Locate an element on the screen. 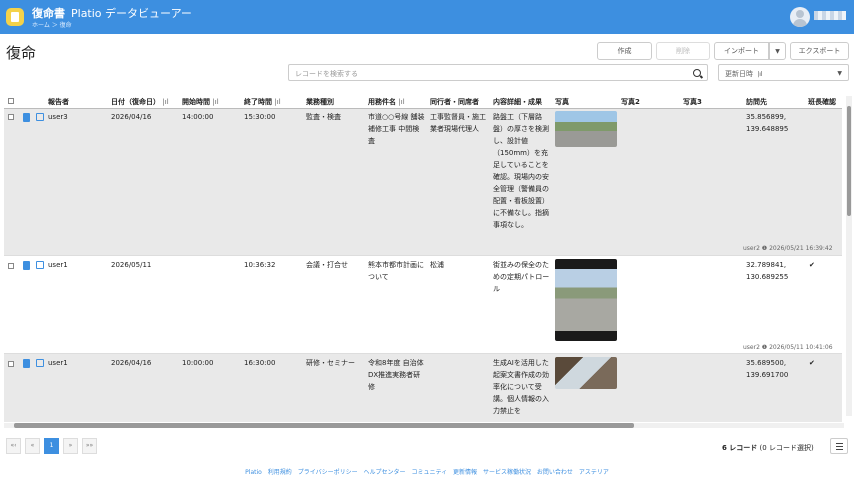 The width and height of the screenshot is (854, 480). menu-icon is located at coordinates (839, 446).